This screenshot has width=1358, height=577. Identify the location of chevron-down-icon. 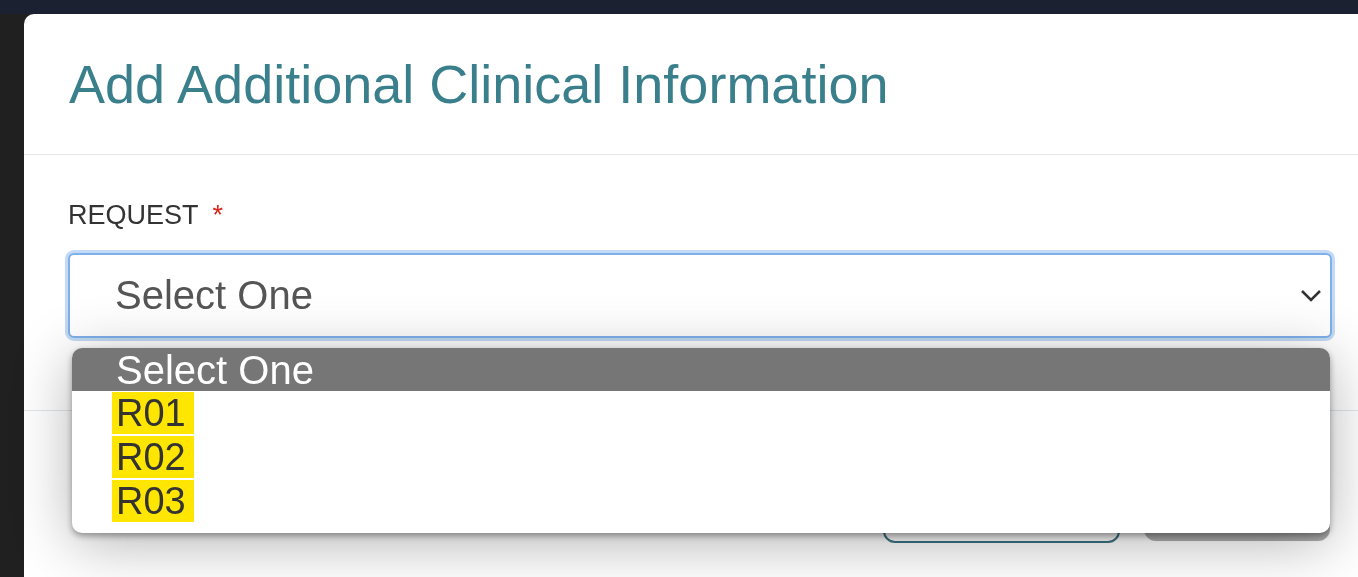
(1311, 295).